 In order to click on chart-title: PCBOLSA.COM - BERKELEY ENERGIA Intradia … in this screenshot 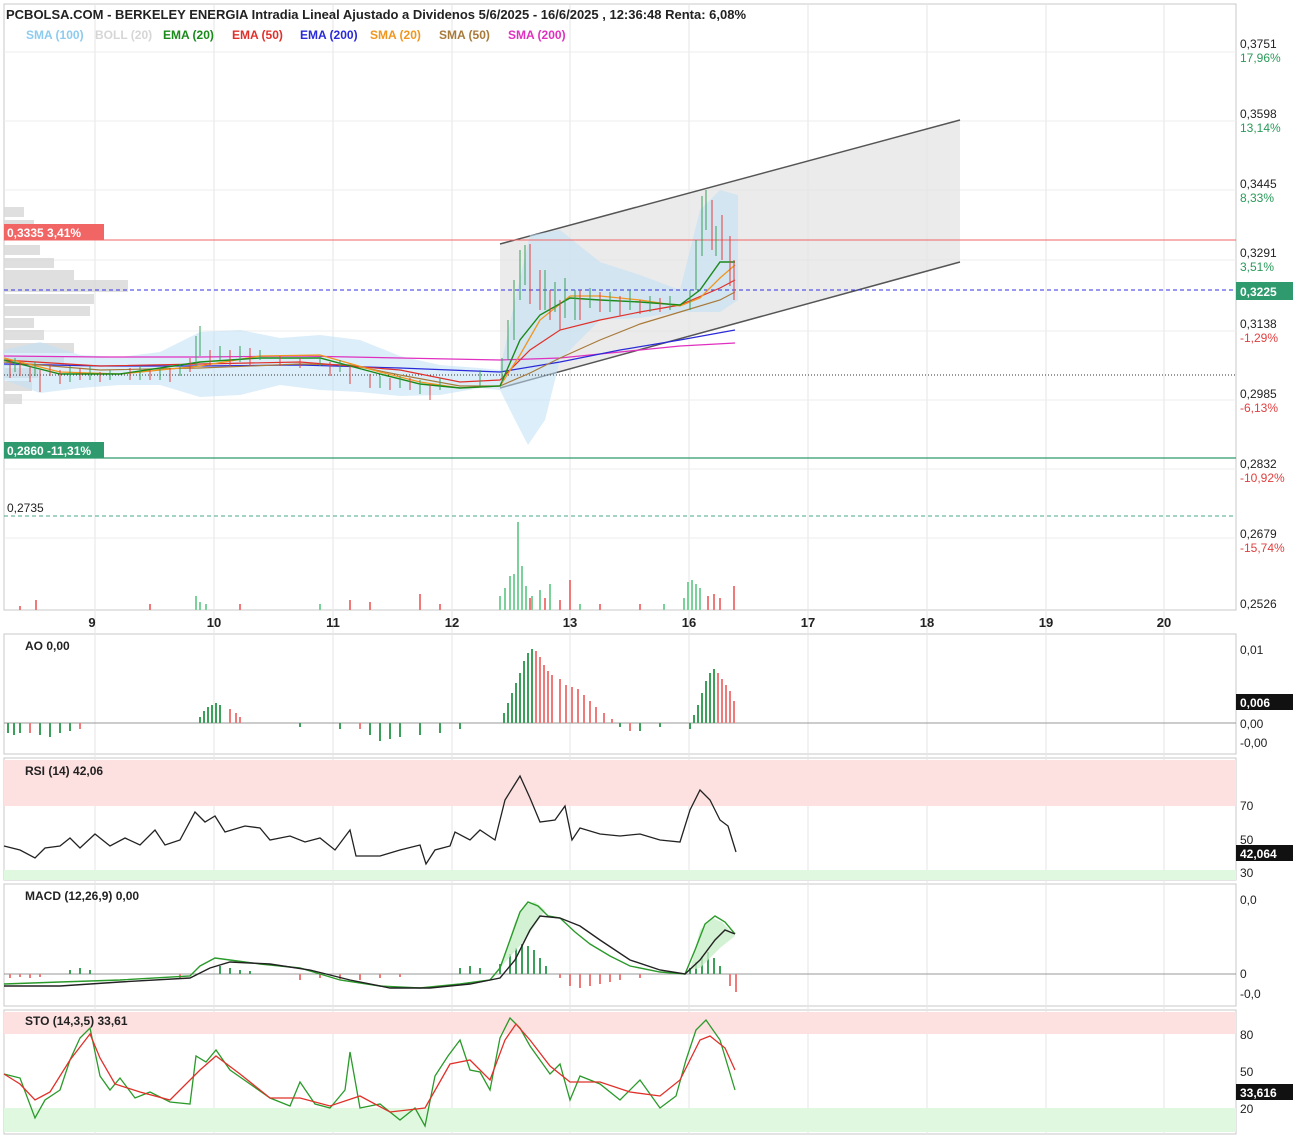, I will do `click(376, 14)`.